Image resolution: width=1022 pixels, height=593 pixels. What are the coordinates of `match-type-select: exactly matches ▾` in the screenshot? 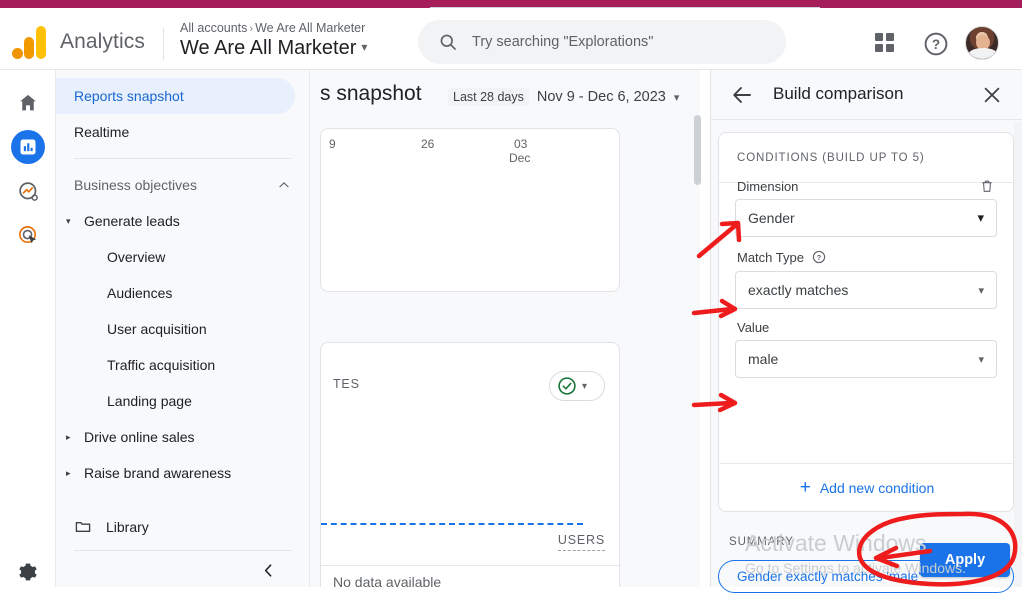 It's located at (866, 290).